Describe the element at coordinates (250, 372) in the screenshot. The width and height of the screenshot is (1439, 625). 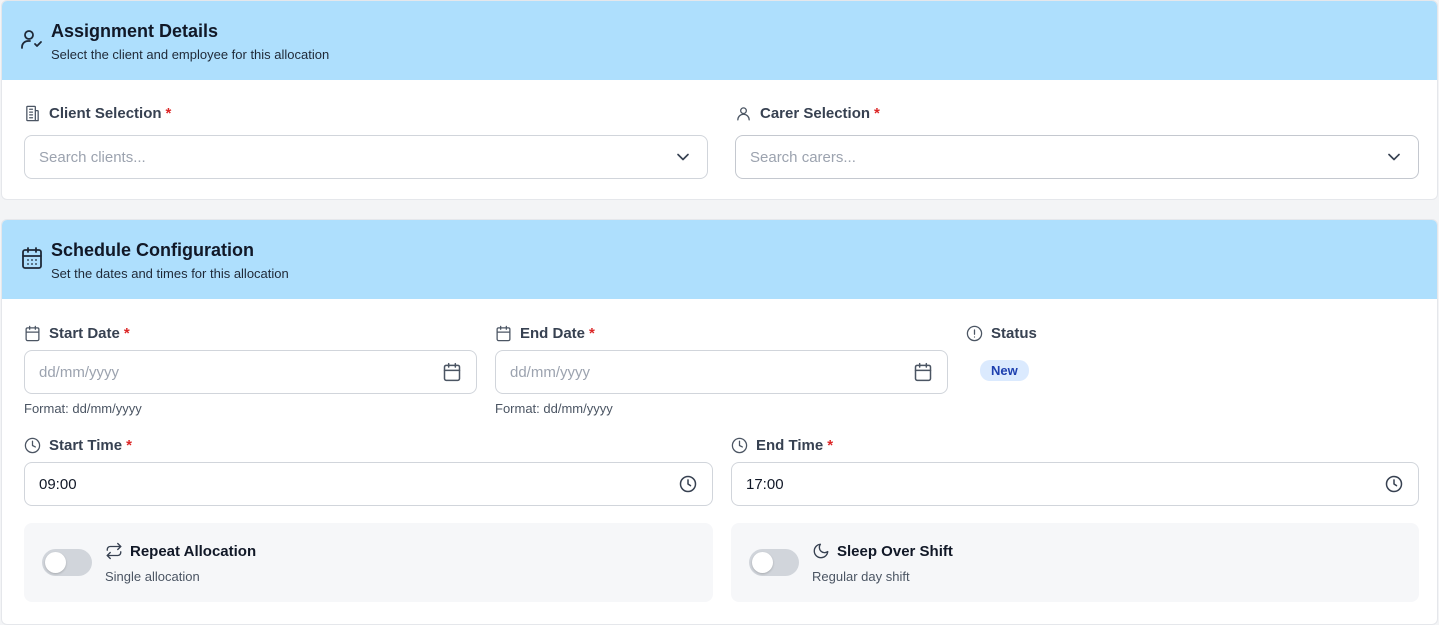
I see `start-date-input: dd/mm/yyyy` at that location.